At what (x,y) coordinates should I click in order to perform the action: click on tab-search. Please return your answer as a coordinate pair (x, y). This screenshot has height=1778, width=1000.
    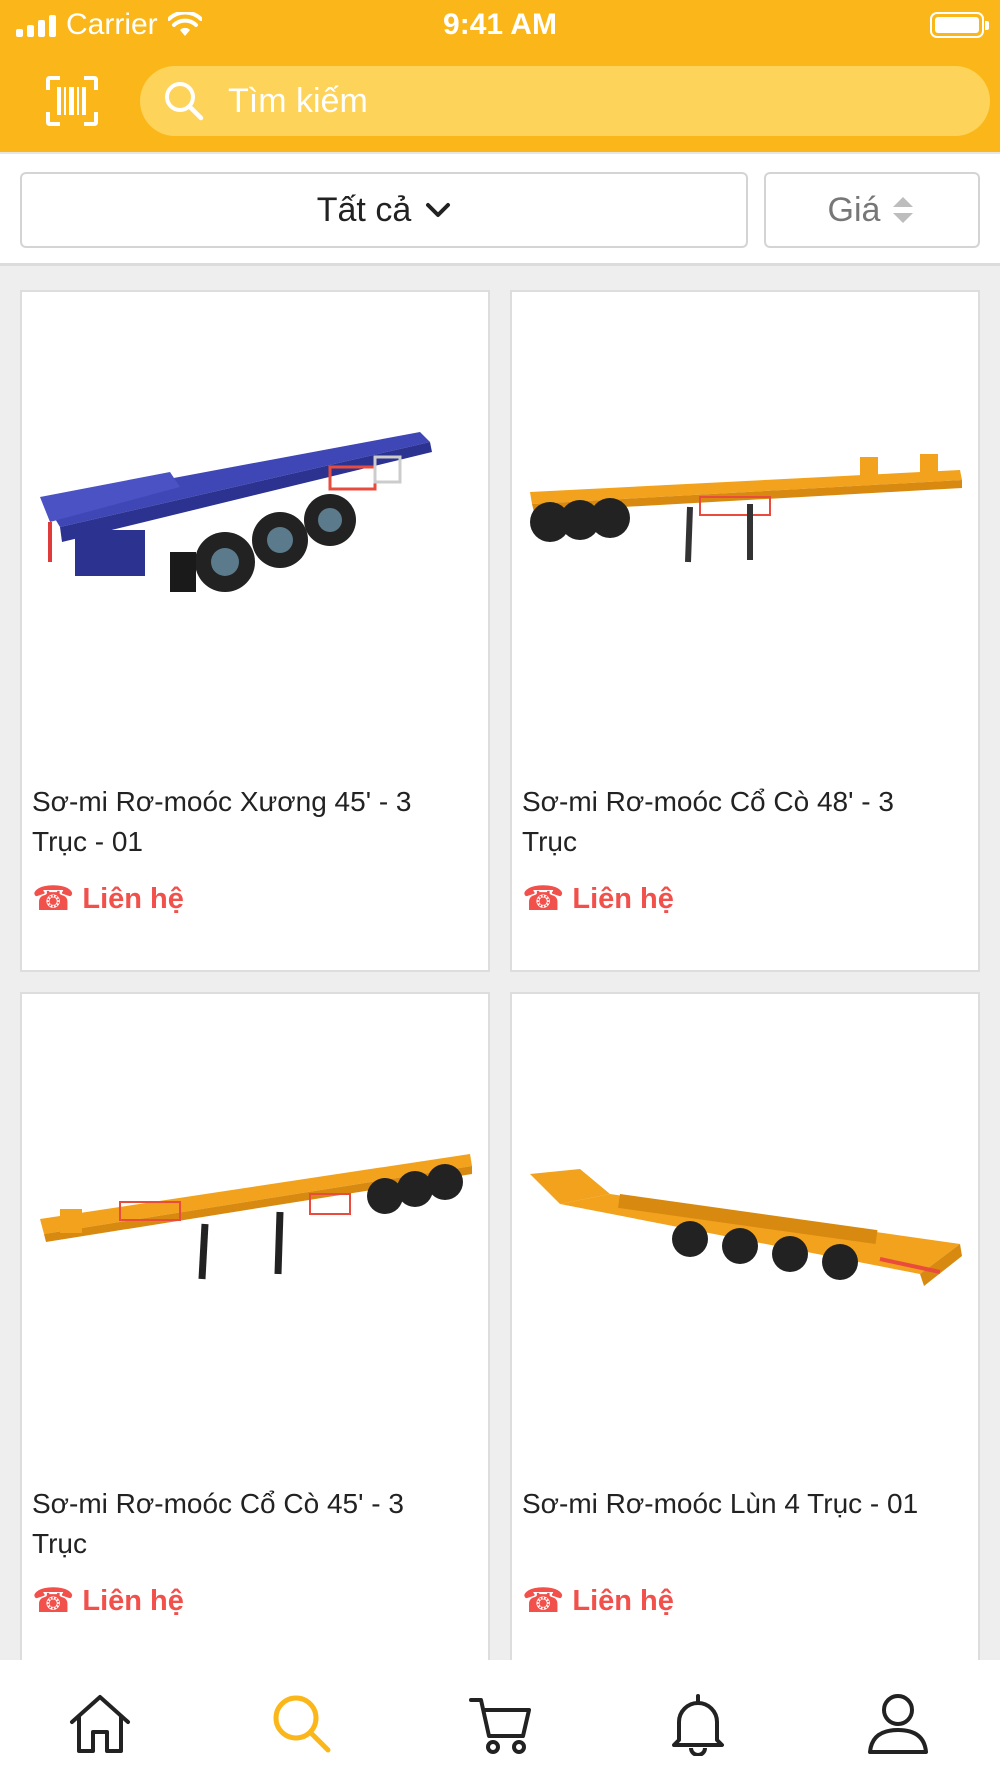
    Looking at the image, I should click on (302, 1724).